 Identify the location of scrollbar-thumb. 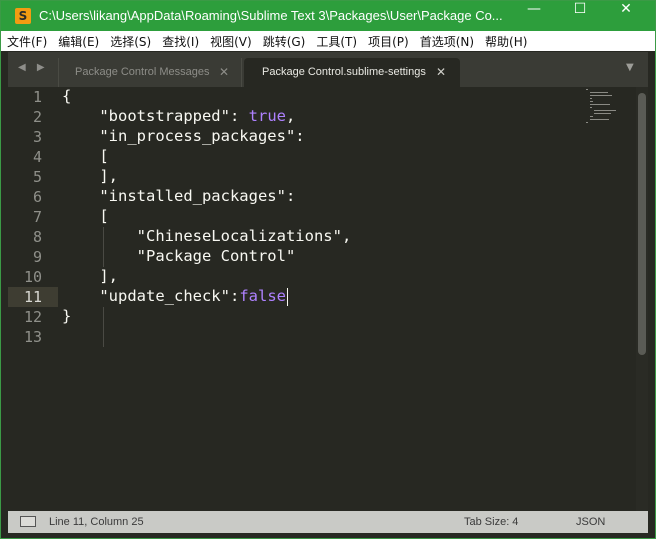
(642, 224).